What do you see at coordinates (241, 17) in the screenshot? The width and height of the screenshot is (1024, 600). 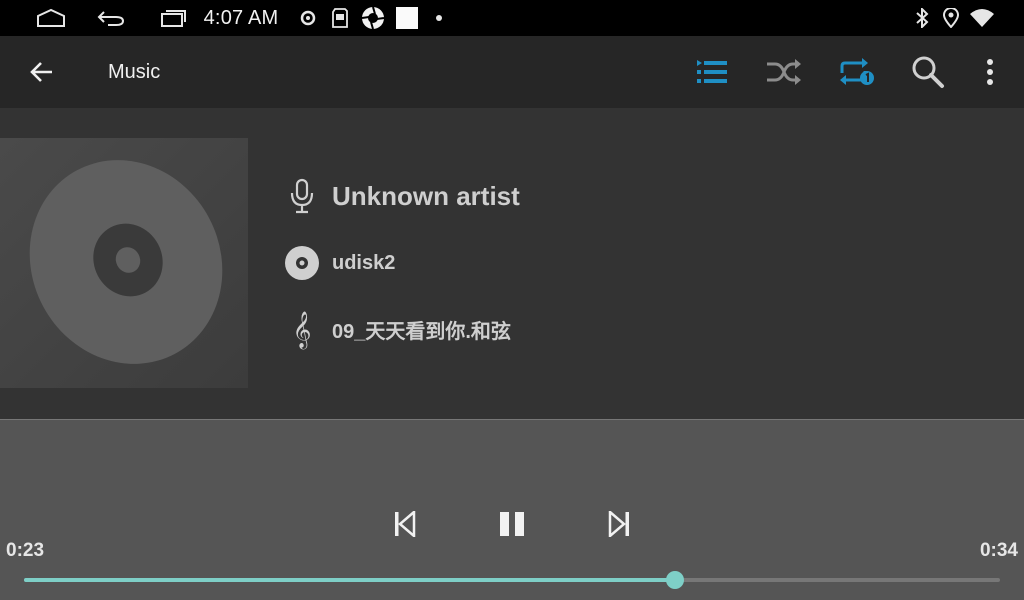 I see `clock: 4:07 AM` at bounding box center [241, 17].